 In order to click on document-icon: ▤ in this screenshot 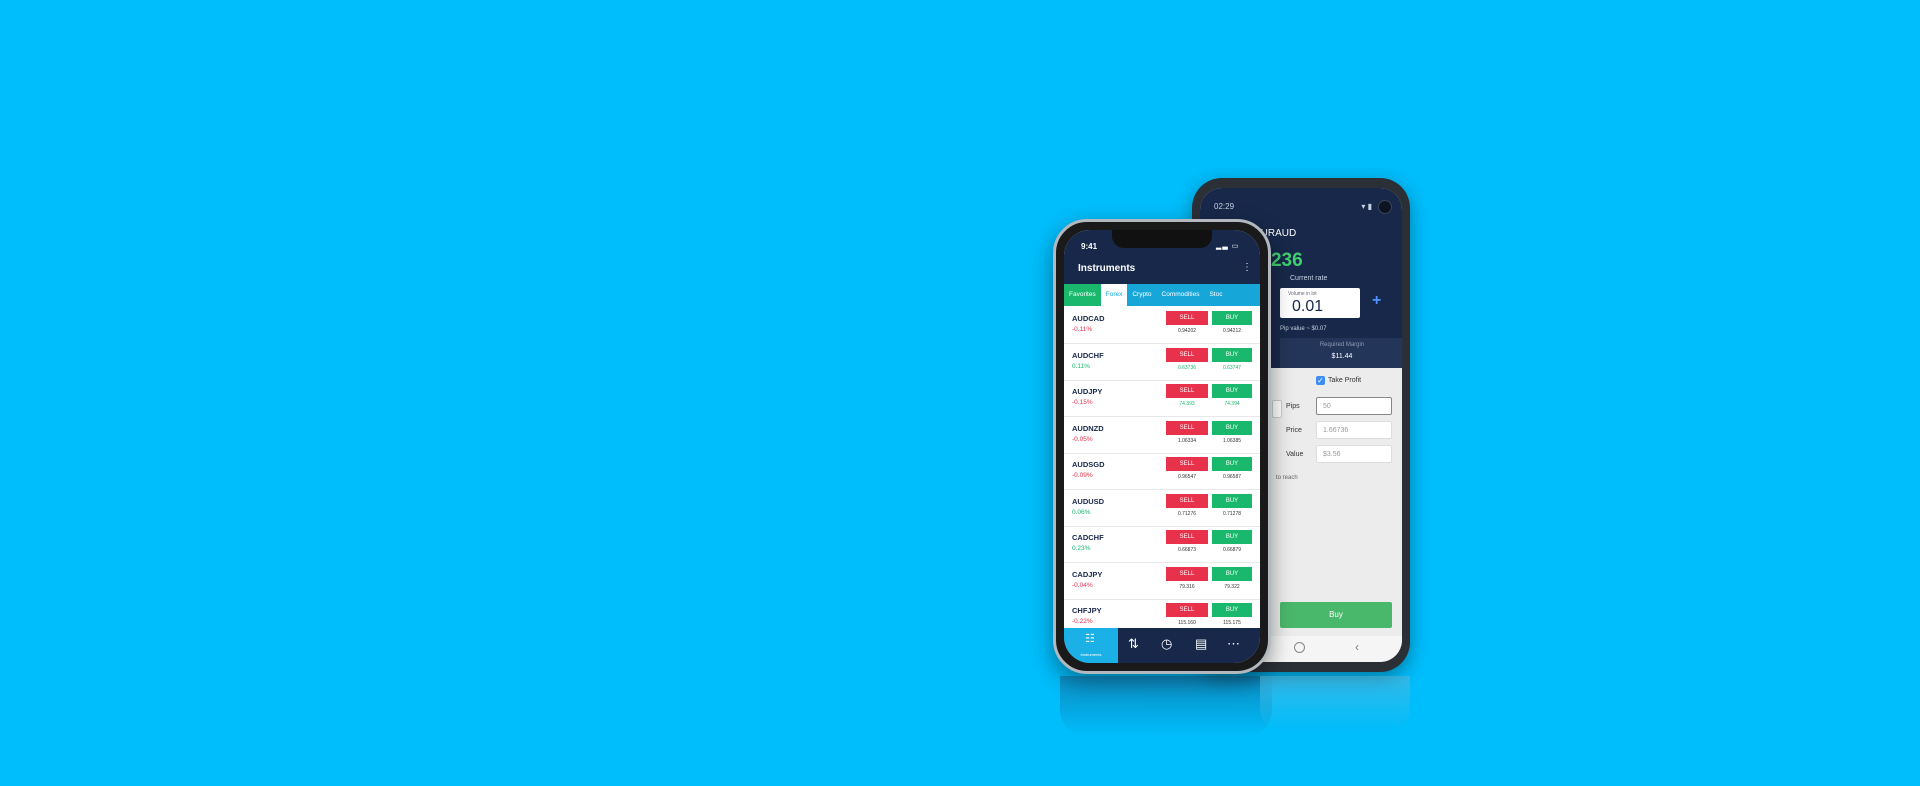, I will do `click(1201, 644)`.